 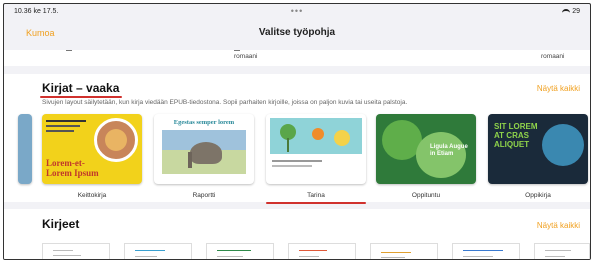 I want to click on status-bar: 10.36 ke 17.5. ••• 29, so click(x=297, y=11).